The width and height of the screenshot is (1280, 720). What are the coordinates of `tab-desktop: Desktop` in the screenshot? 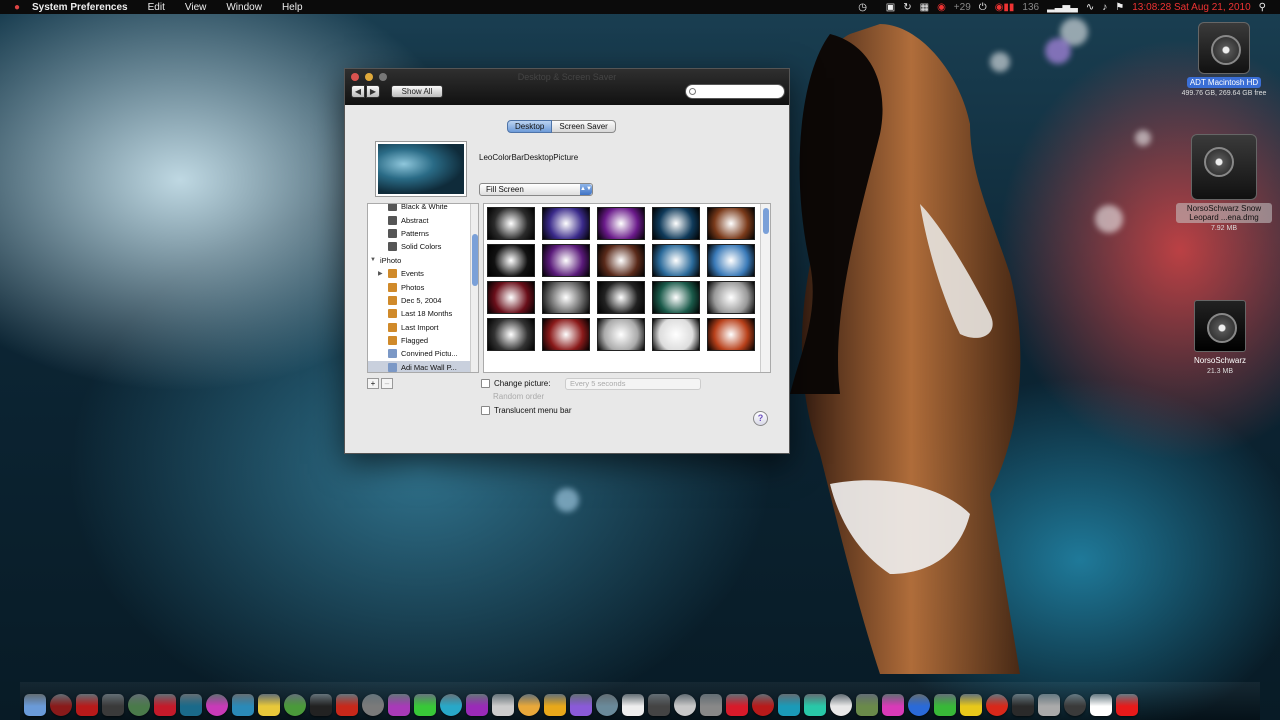 It's located at (530, 126).